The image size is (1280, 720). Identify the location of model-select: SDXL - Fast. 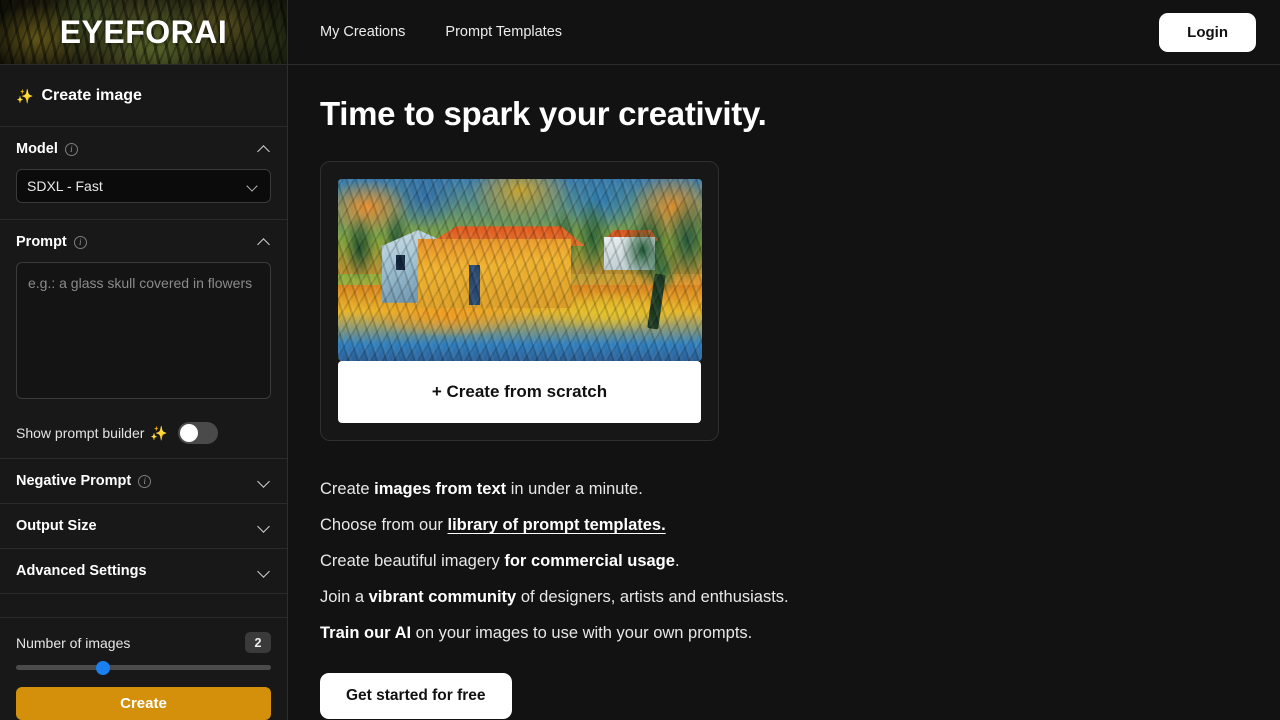
(143, 186).